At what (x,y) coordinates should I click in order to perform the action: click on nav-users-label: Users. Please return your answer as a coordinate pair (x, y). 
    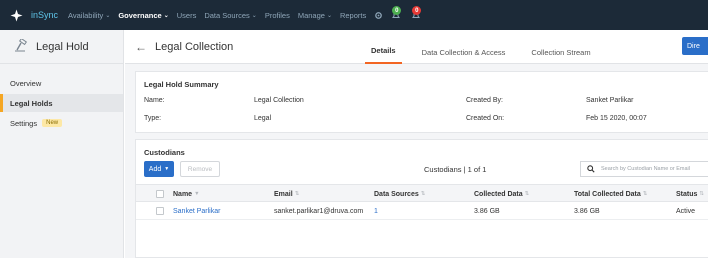
    Looking at the image, I should click on (186, 15).